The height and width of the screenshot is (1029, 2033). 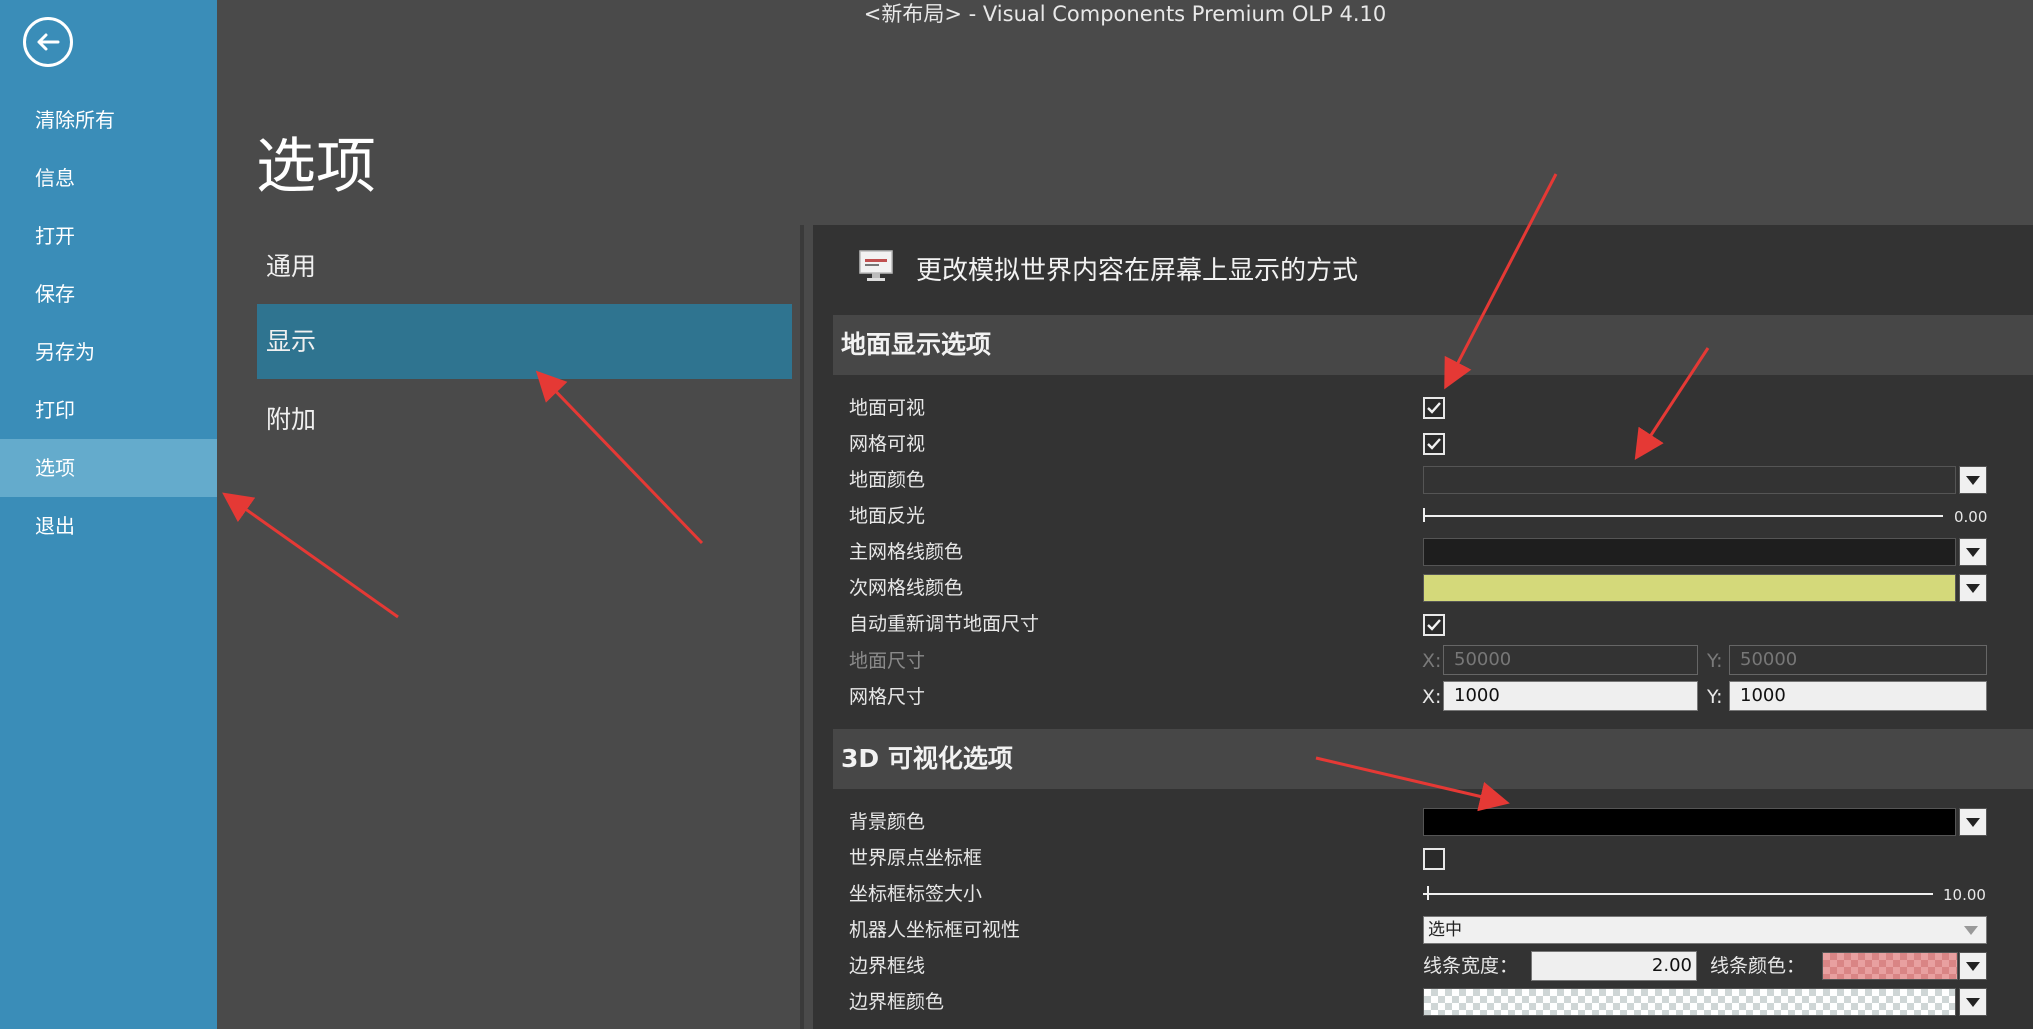 I want to click on arrow-to-ground-color, so click(x=1672, y=404).